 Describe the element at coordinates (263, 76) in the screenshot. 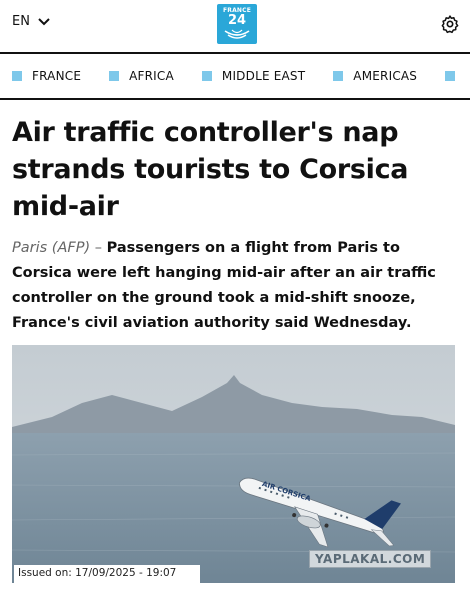

I see `nav-item-label: MIDDLE EAST` at that location.